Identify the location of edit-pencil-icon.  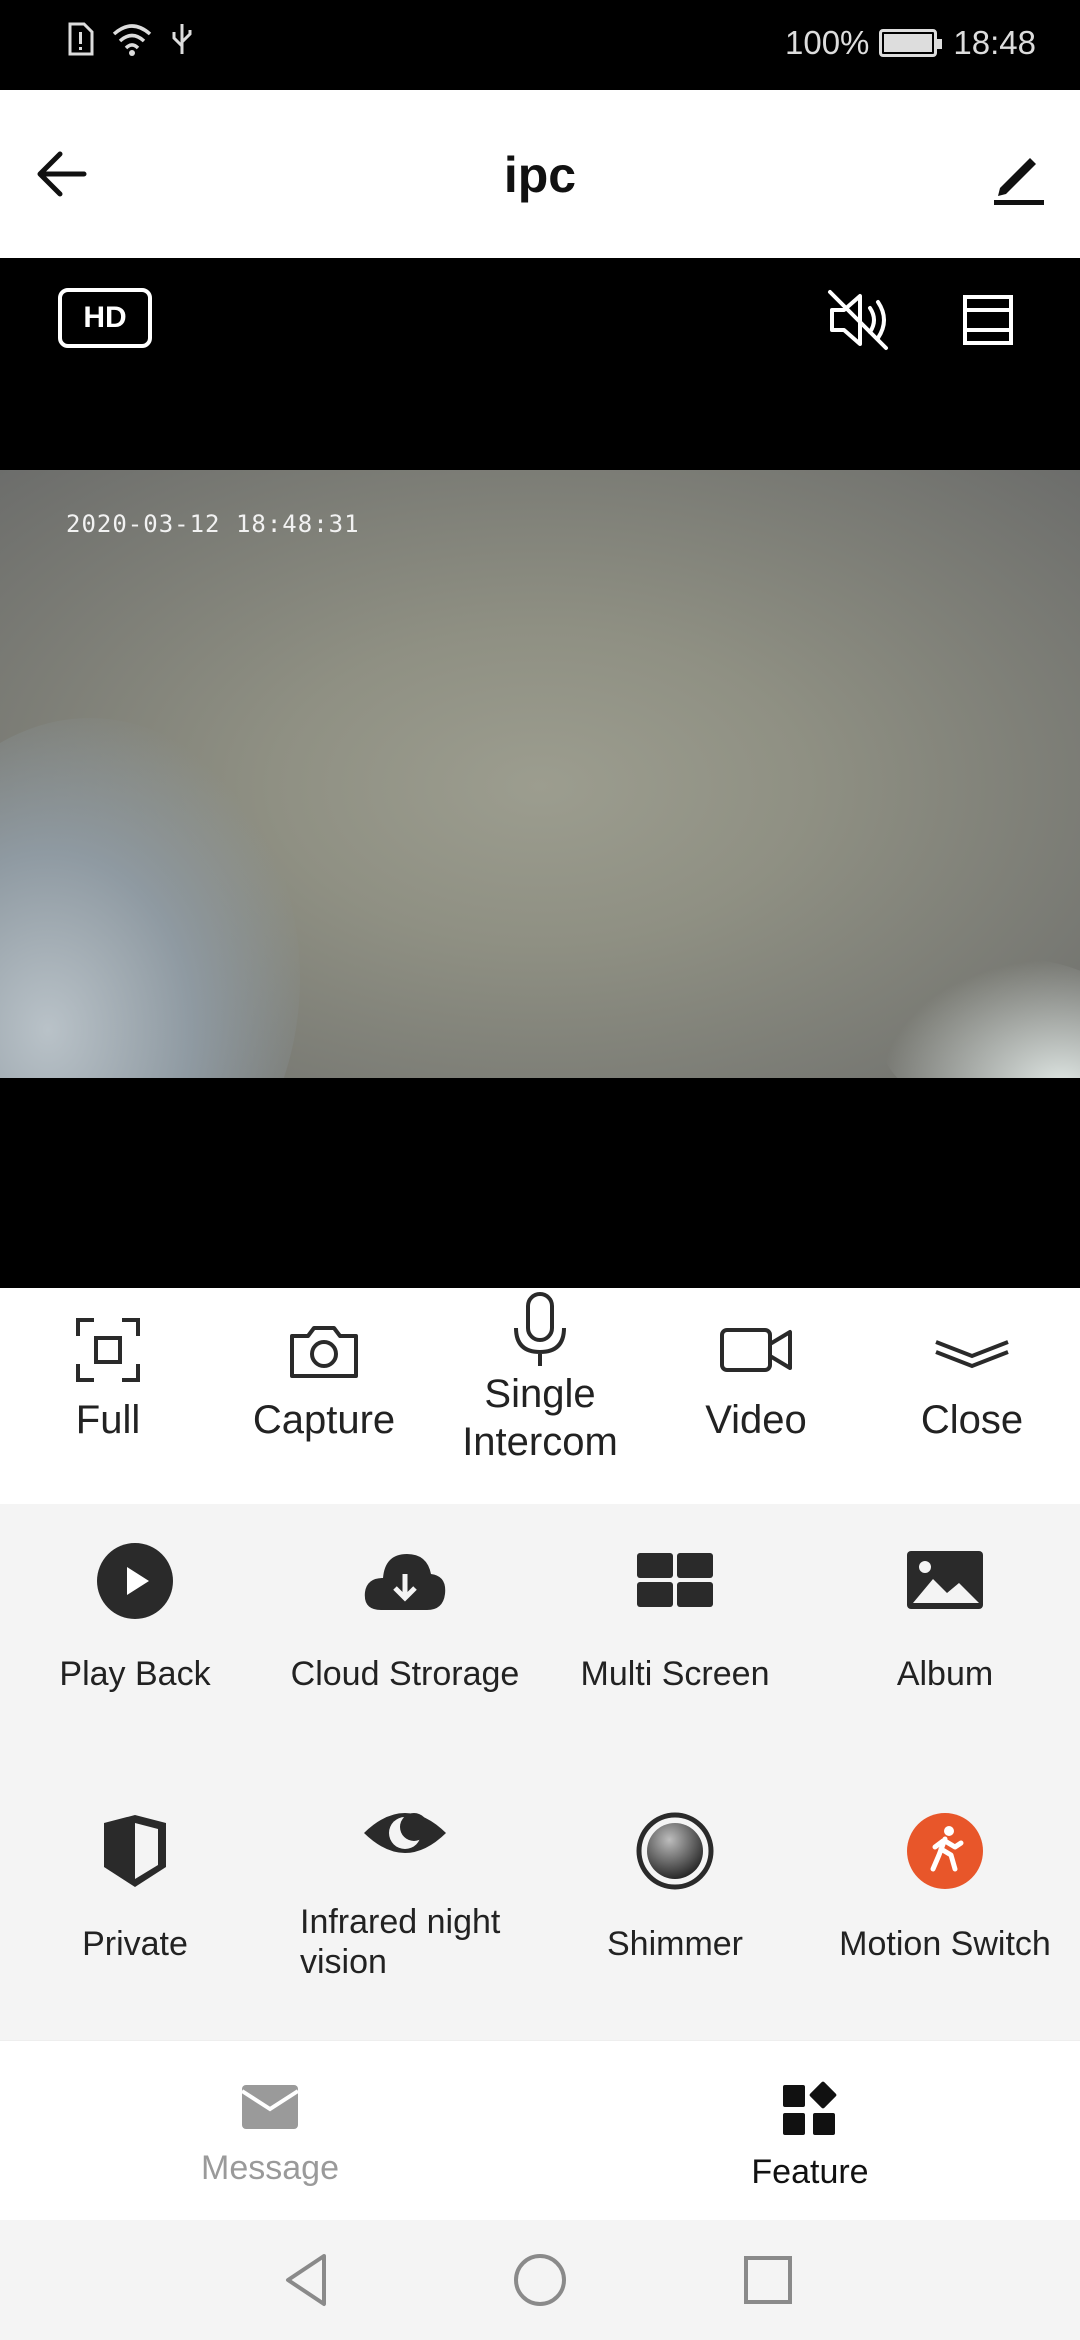
(1018, 174).